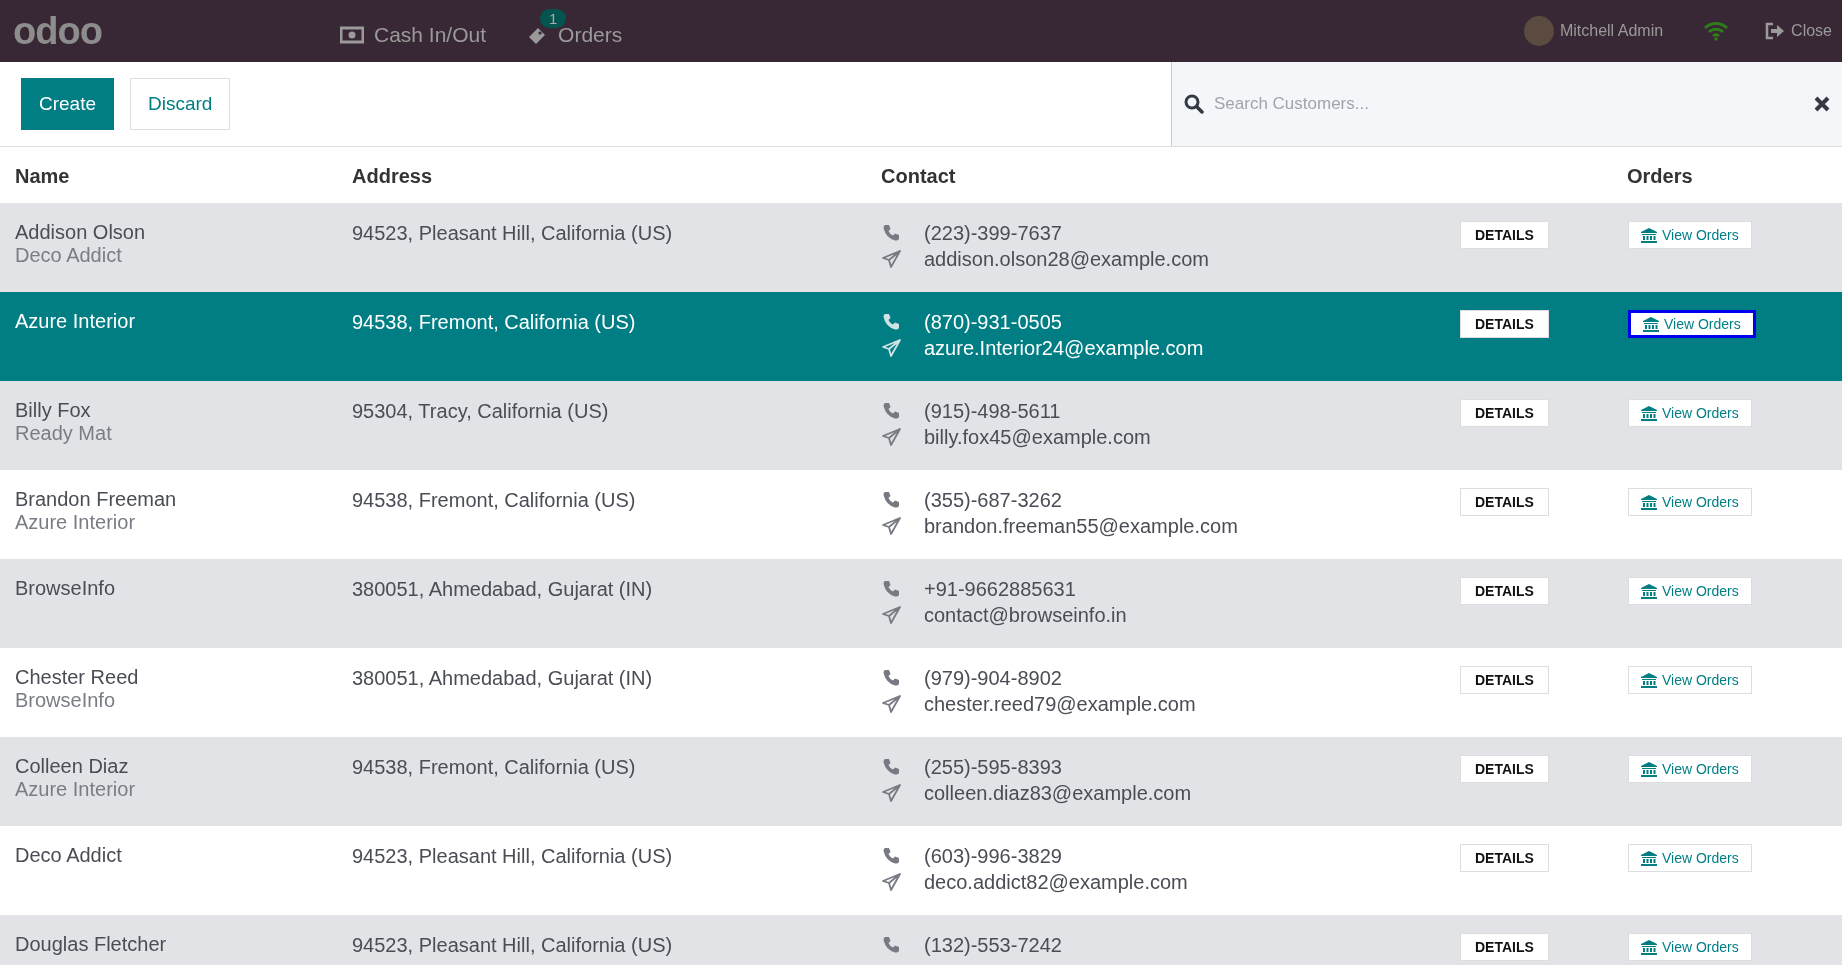 The height and width of the screenshot is (965, 1842). I want to click on search-icon, so click(1194, 104).